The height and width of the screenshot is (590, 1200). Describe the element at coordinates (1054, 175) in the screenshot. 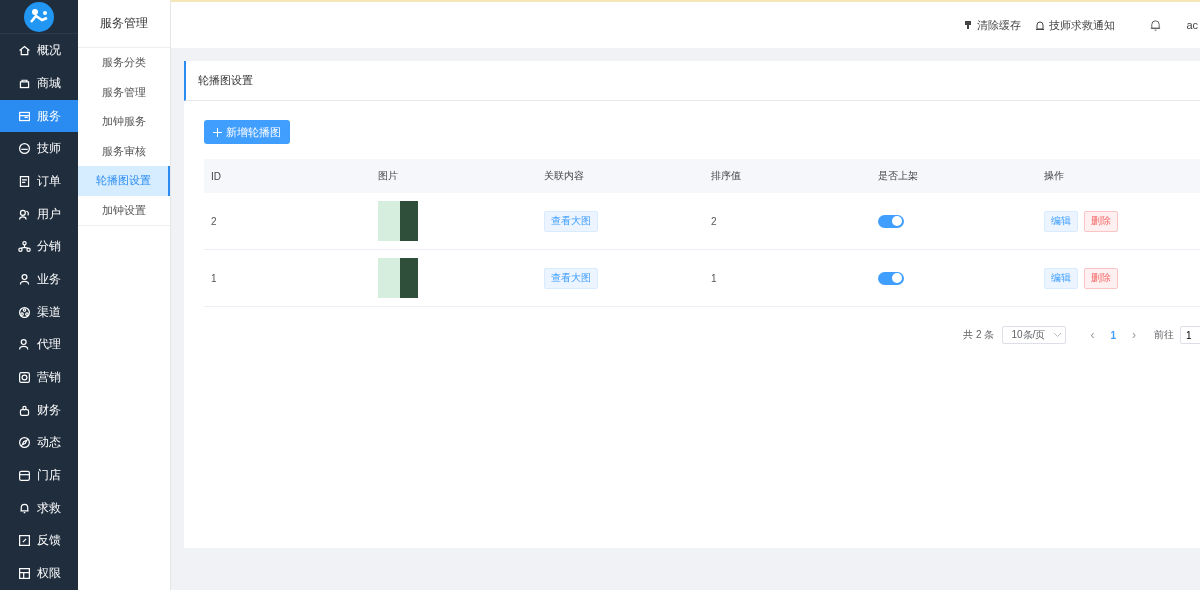

I see `column-header: 操作` at that location.